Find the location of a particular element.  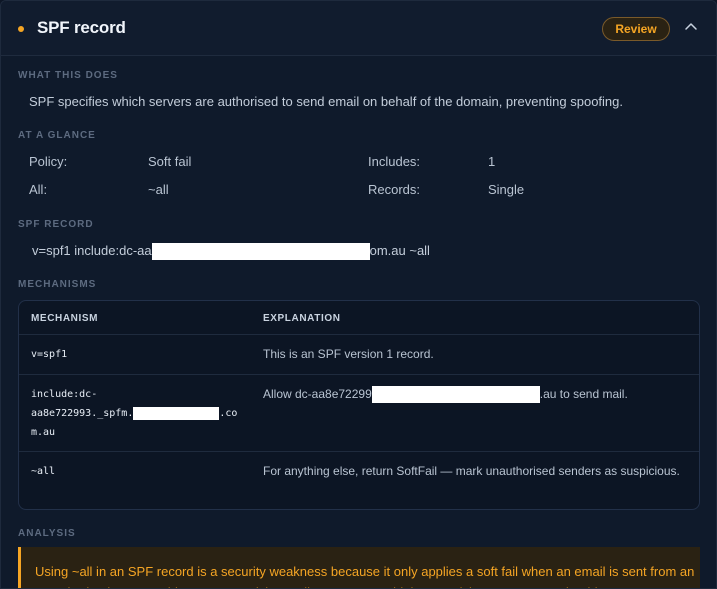

glance-key-includes: Includes: is located at coordinates (394, 161).